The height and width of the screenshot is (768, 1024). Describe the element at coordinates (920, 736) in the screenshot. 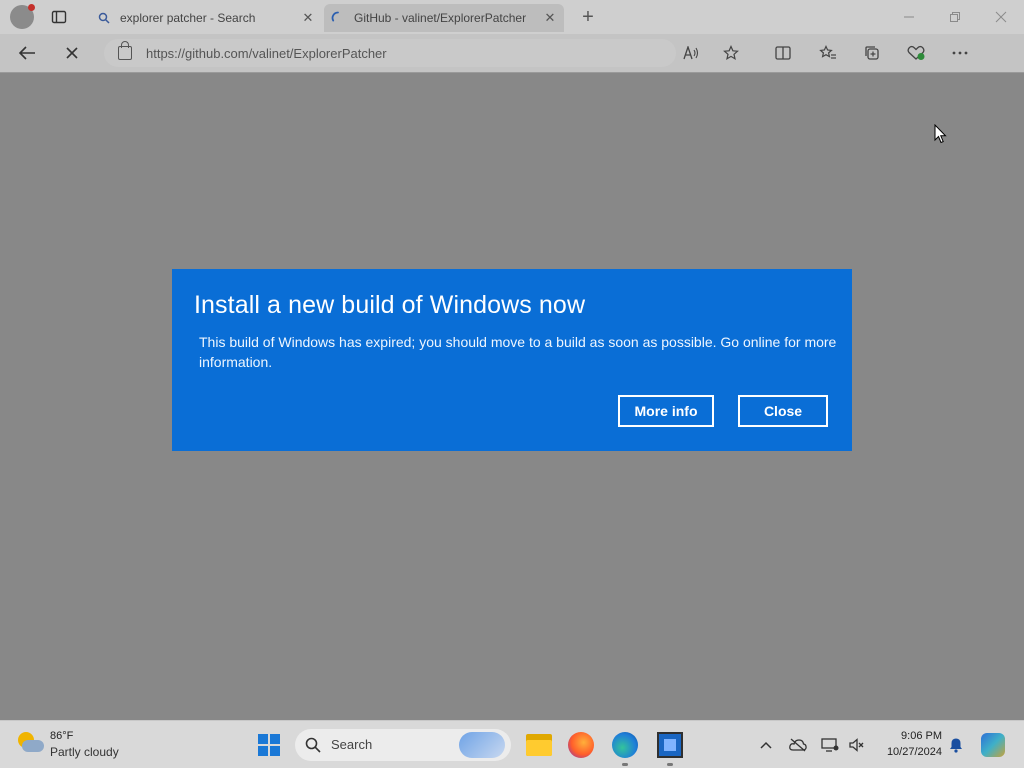

I see `clock-time: 9:06 PM` at that location.